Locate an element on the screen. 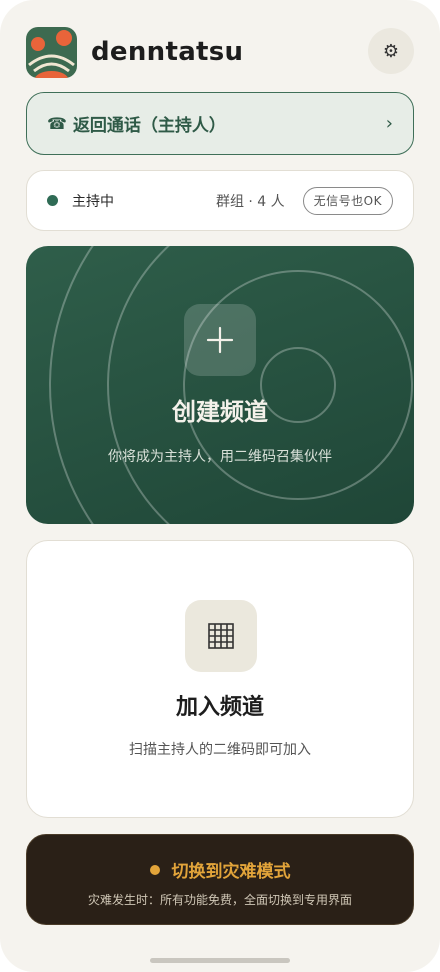 Image resolution: width=440 pixels, height=972 pixels. chevron-right-icon: › is located at coordinates (389, 123).